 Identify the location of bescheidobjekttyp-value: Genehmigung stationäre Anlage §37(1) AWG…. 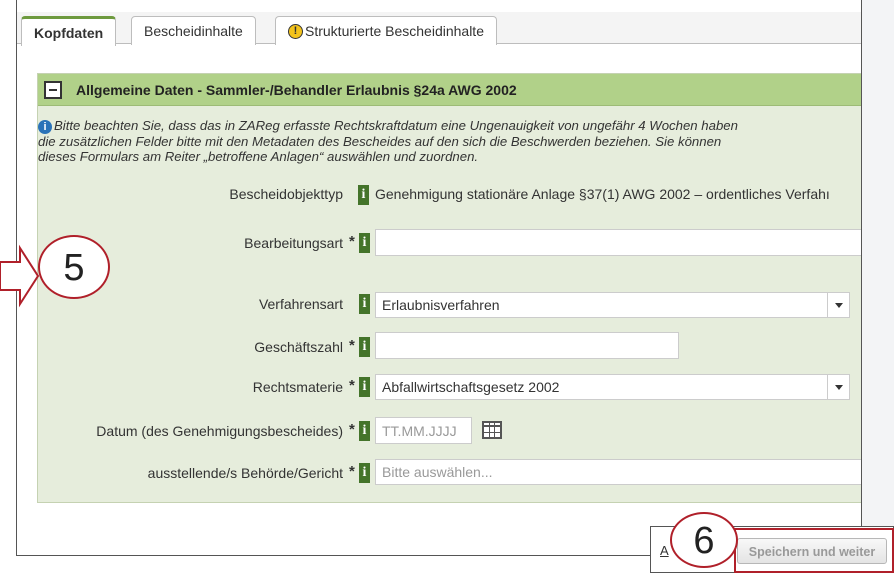
(602, 194).